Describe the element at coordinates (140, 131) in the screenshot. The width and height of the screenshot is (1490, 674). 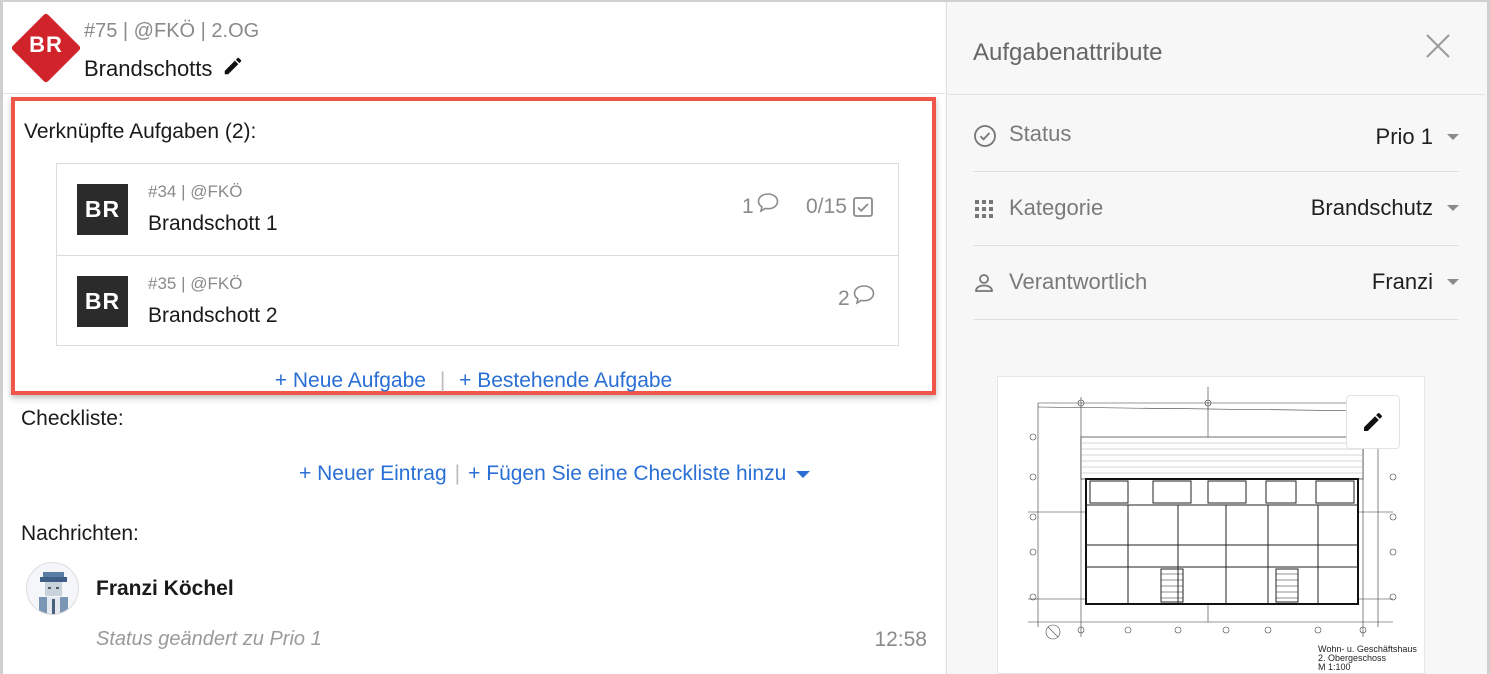
I see `linked-tasks-title: Verknüpfte Aufgaben (2):` at that location.